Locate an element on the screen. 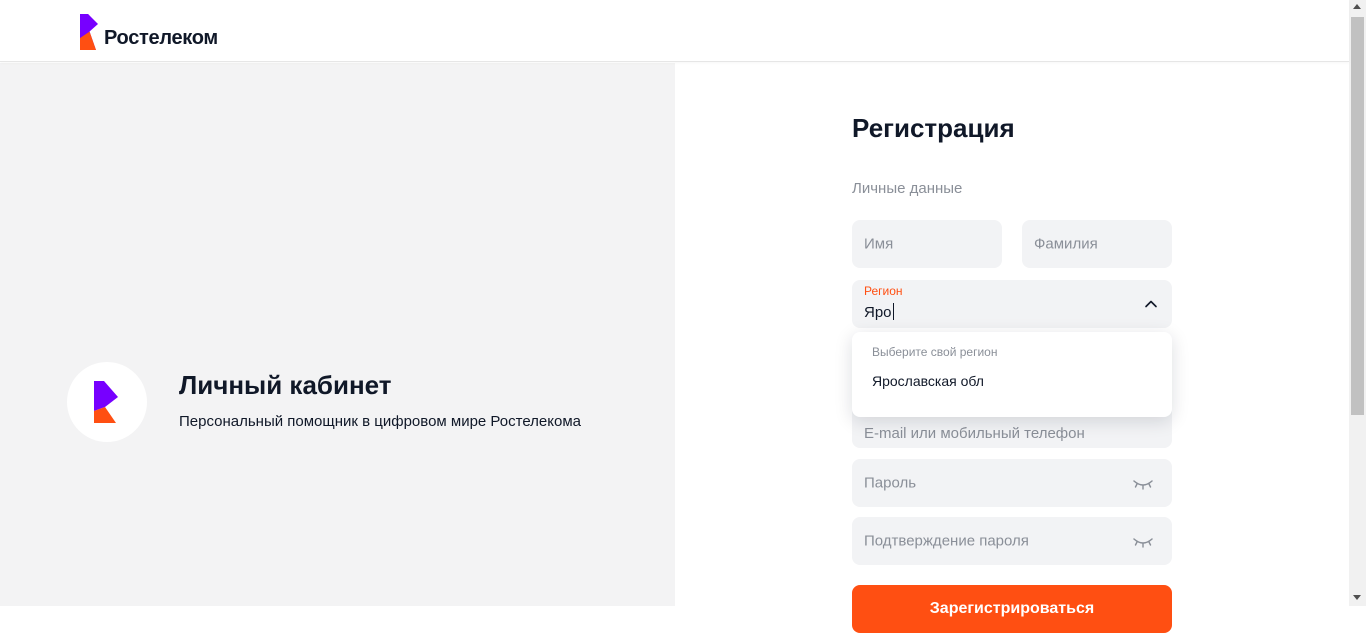 The width and height of the screenshot is (1366, 633). promo-logo-badge is located at coordinates (107, 402).